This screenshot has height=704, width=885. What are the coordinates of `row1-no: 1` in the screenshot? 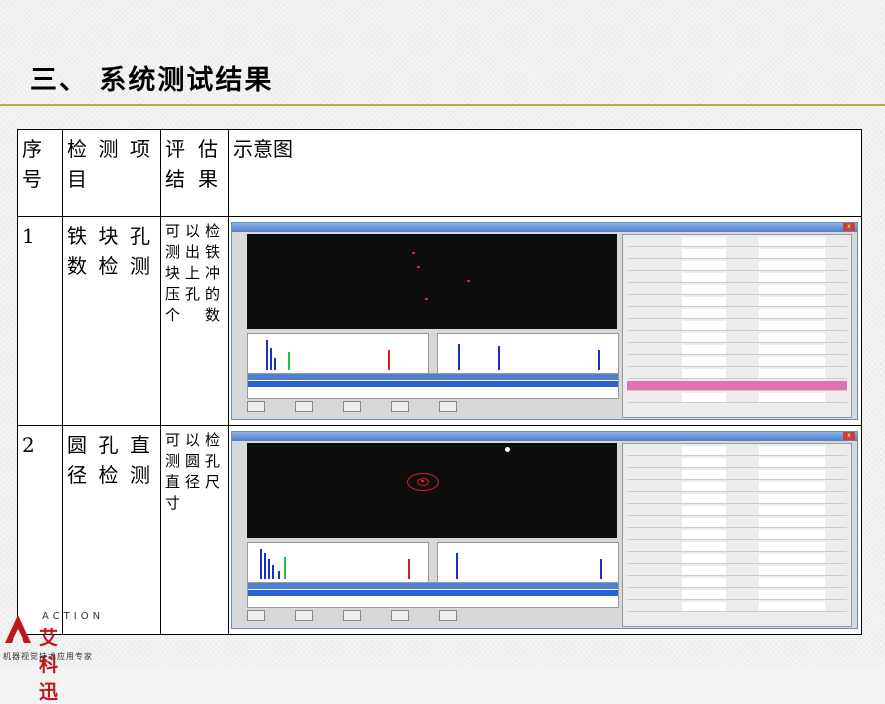 It's located at (40, 321).